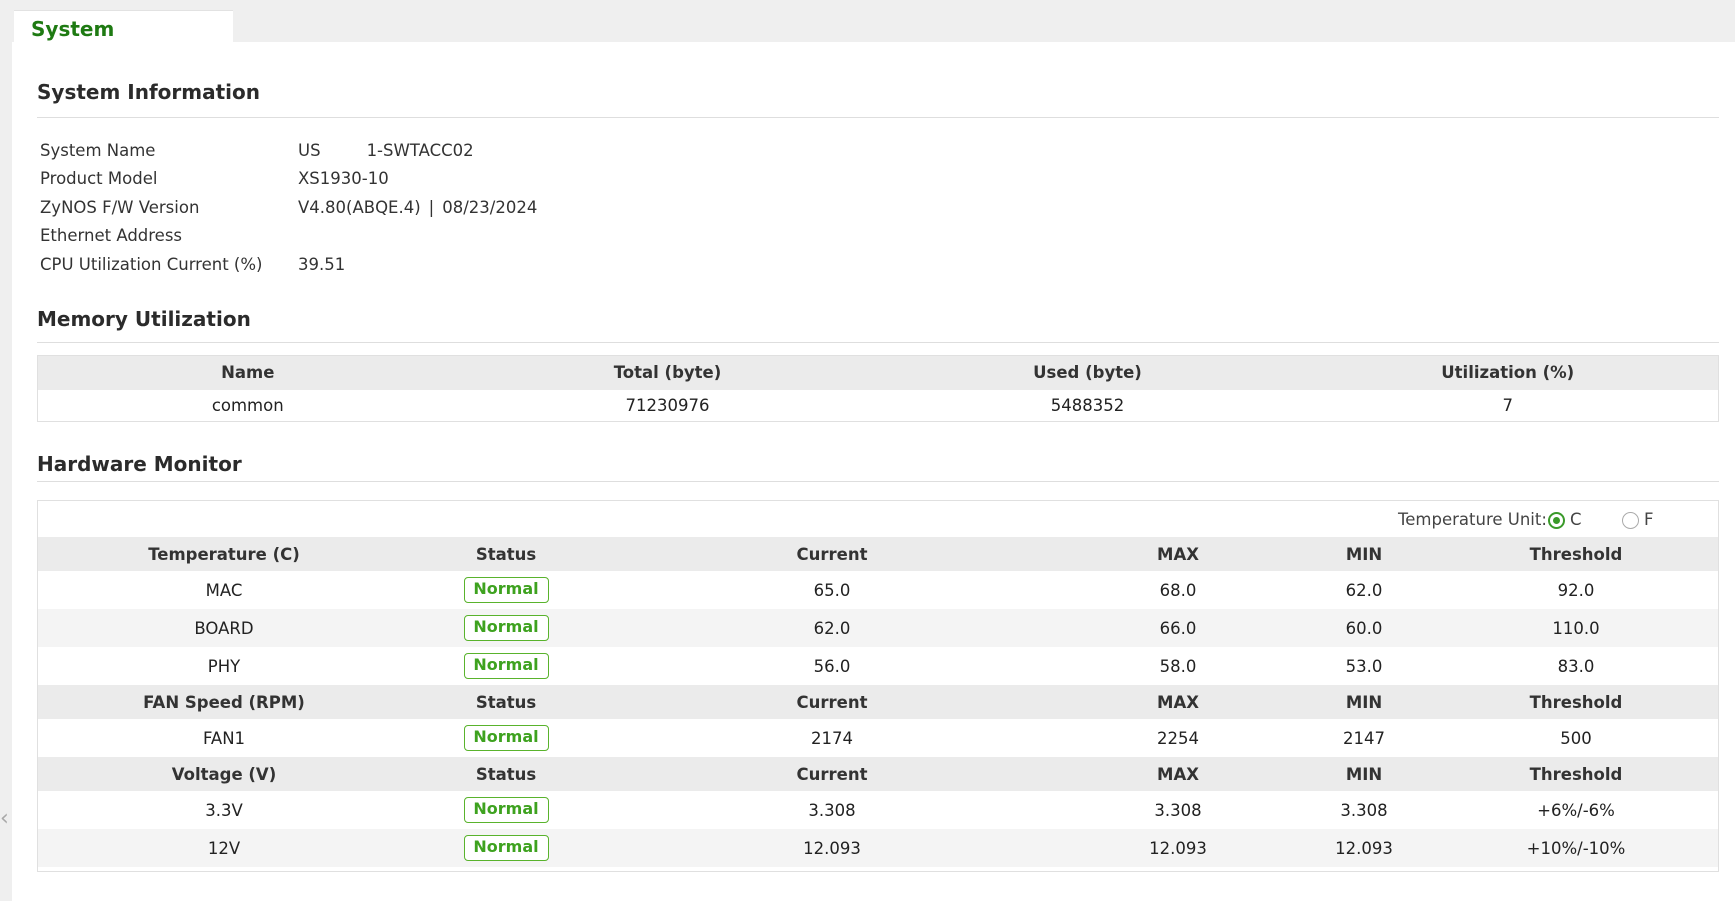 This screenshot has width=1735, height=901. I want to click on max-value: 66.0, so click(1178, 628).